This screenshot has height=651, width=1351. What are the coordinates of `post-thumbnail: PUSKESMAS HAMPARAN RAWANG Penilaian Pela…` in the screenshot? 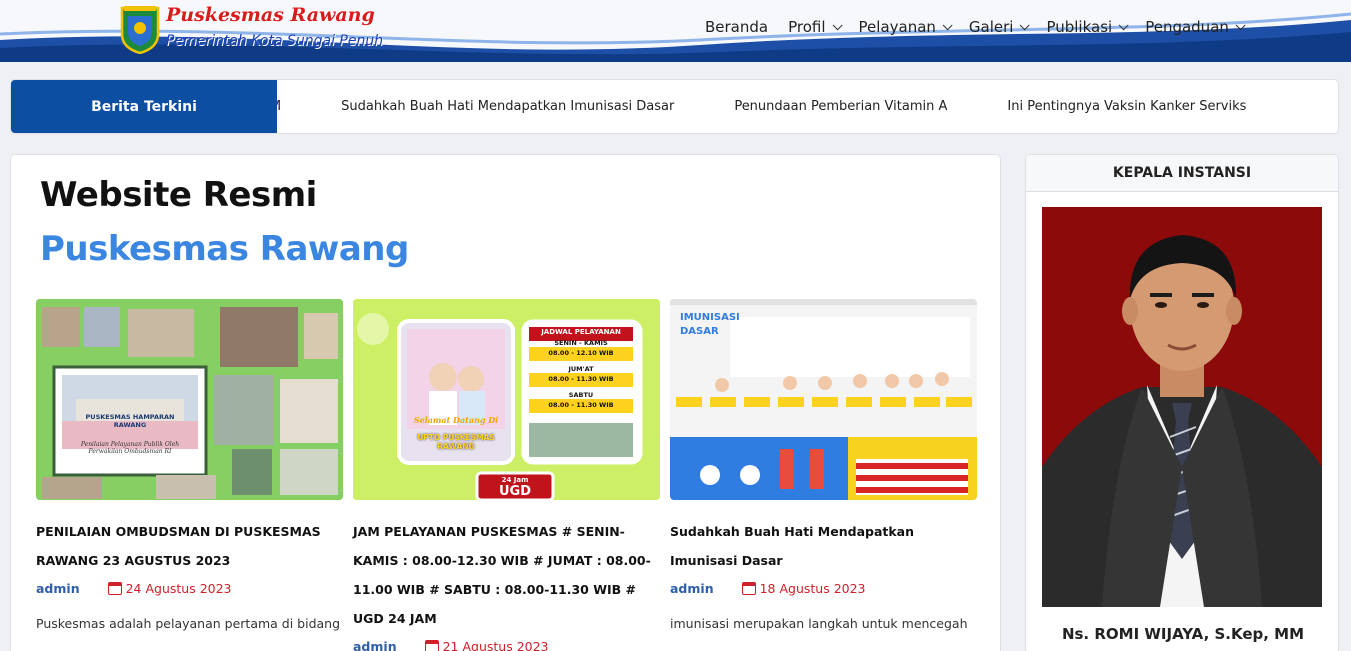 It's located at (189, 399).